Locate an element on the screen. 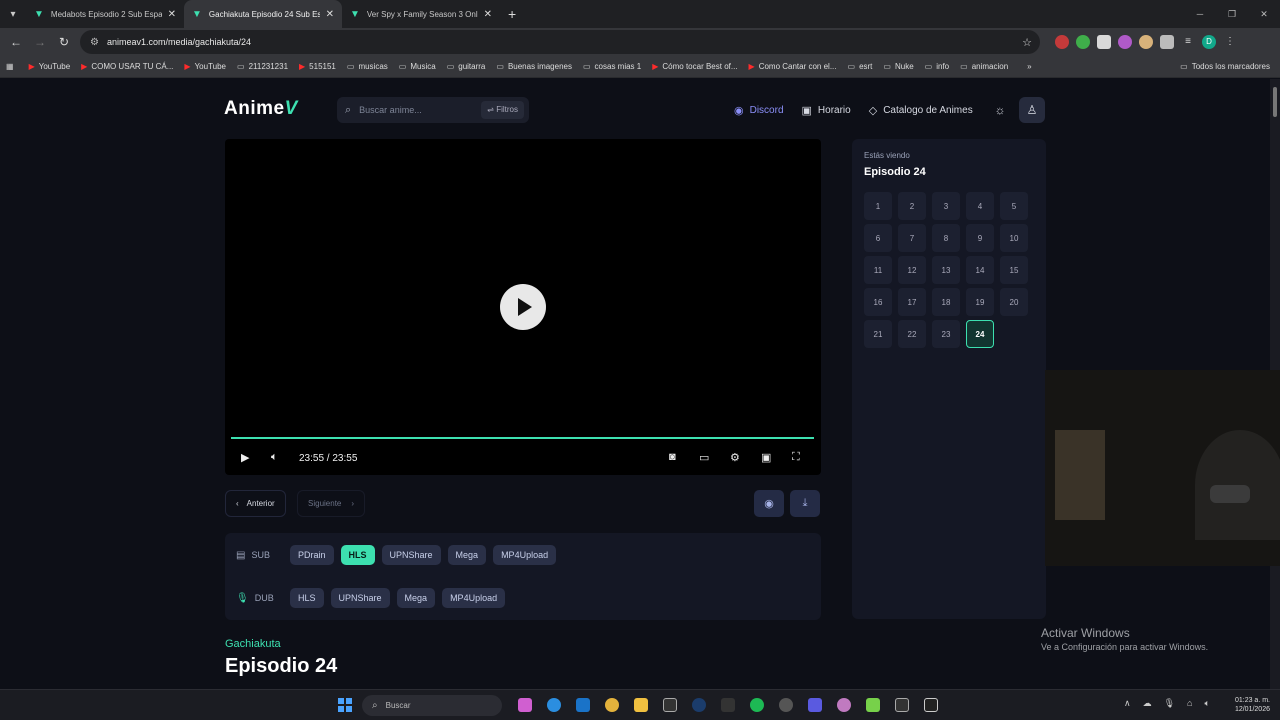 This screenshot has height=720, width=1280. theme-toggle-button: ☼ is located at coordinates (1000, 110).